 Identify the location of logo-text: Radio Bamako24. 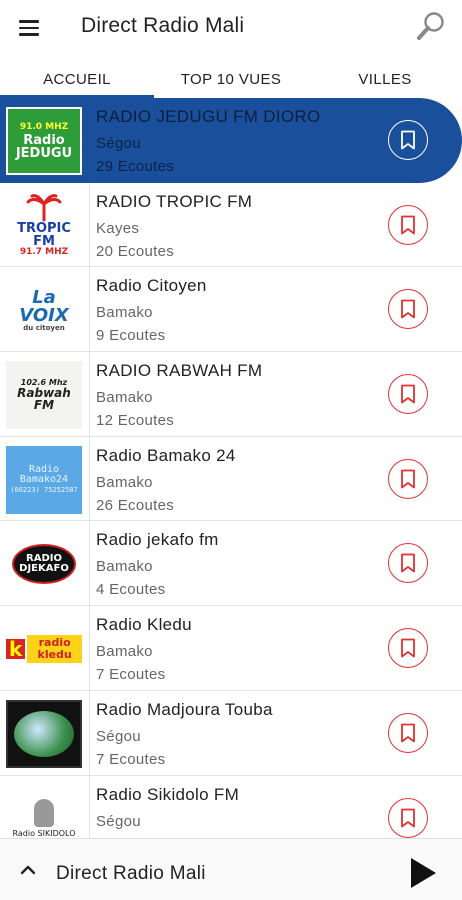
(44, 475).